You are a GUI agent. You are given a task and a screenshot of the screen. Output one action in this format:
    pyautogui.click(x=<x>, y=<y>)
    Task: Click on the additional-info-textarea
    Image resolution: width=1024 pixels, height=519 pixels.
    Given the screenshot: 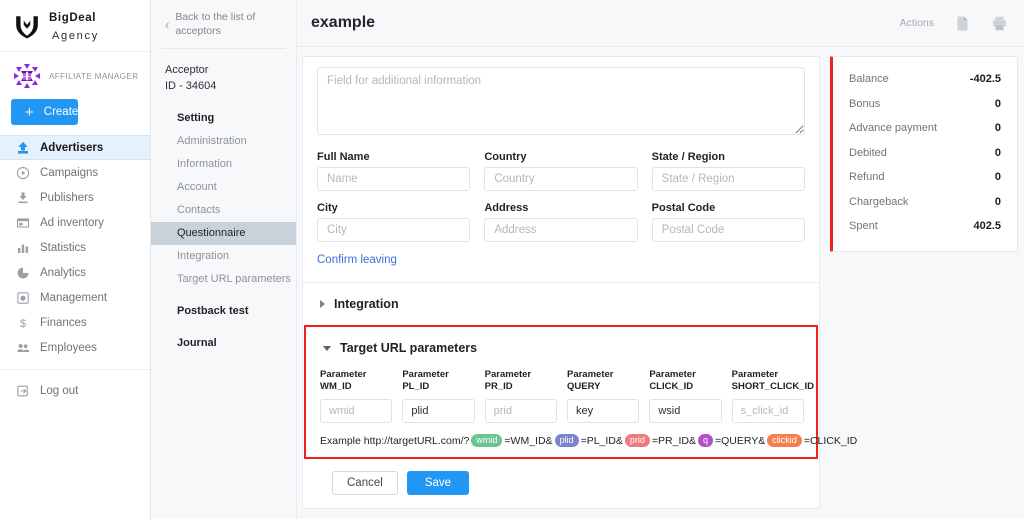 What is the action you would take?
    pyautogui.click(x=561, y=101)
    